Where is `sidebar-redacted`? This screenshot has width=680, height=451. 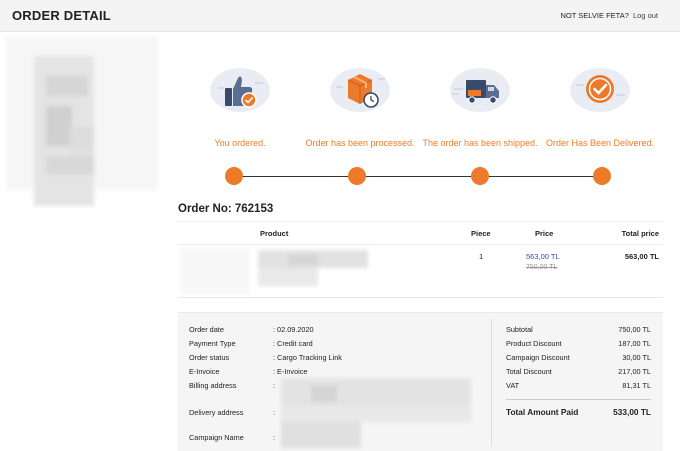
sidebar-redacted is located at coordinates (82, 121).